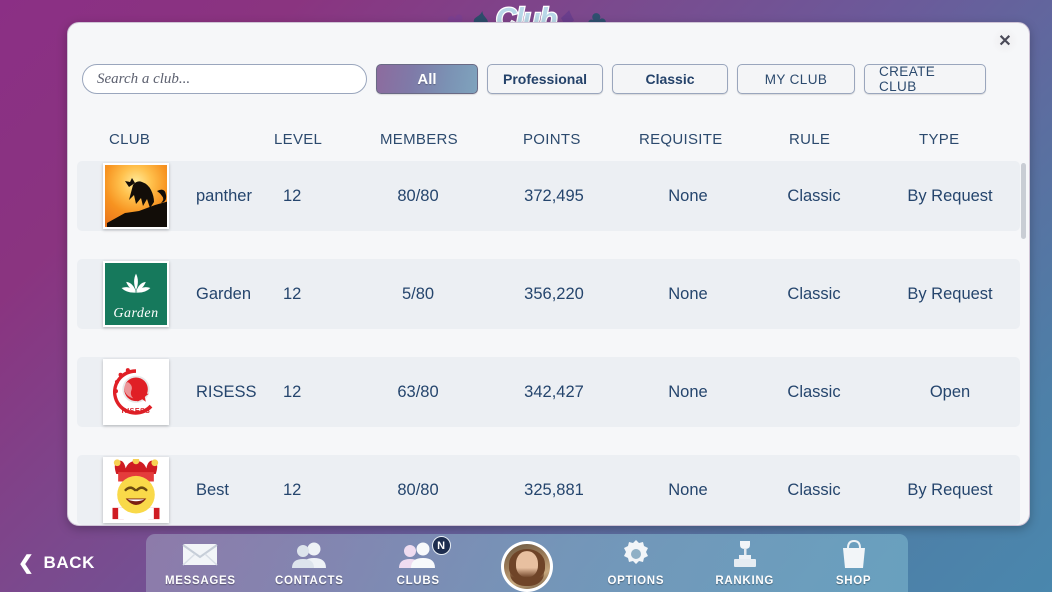  What do you see at coordinates (1005, 41) in the screenshot?
I see `close-icon: ✕` at bounding box center [1005, 41].